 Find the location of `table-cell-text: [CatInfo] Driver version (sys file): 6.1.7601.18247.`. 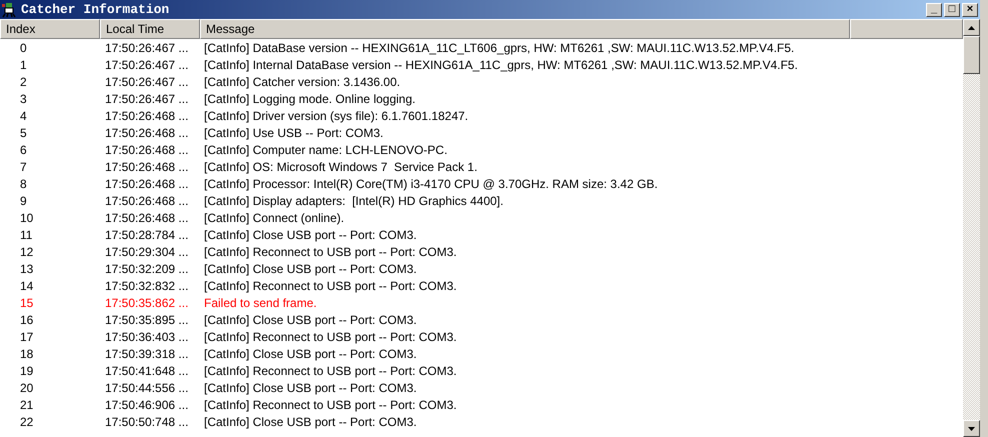

table-cell-text: [CatInfo] Driver version (sys file): 6.1.7601.18247. is located at coordinates (335, 116).